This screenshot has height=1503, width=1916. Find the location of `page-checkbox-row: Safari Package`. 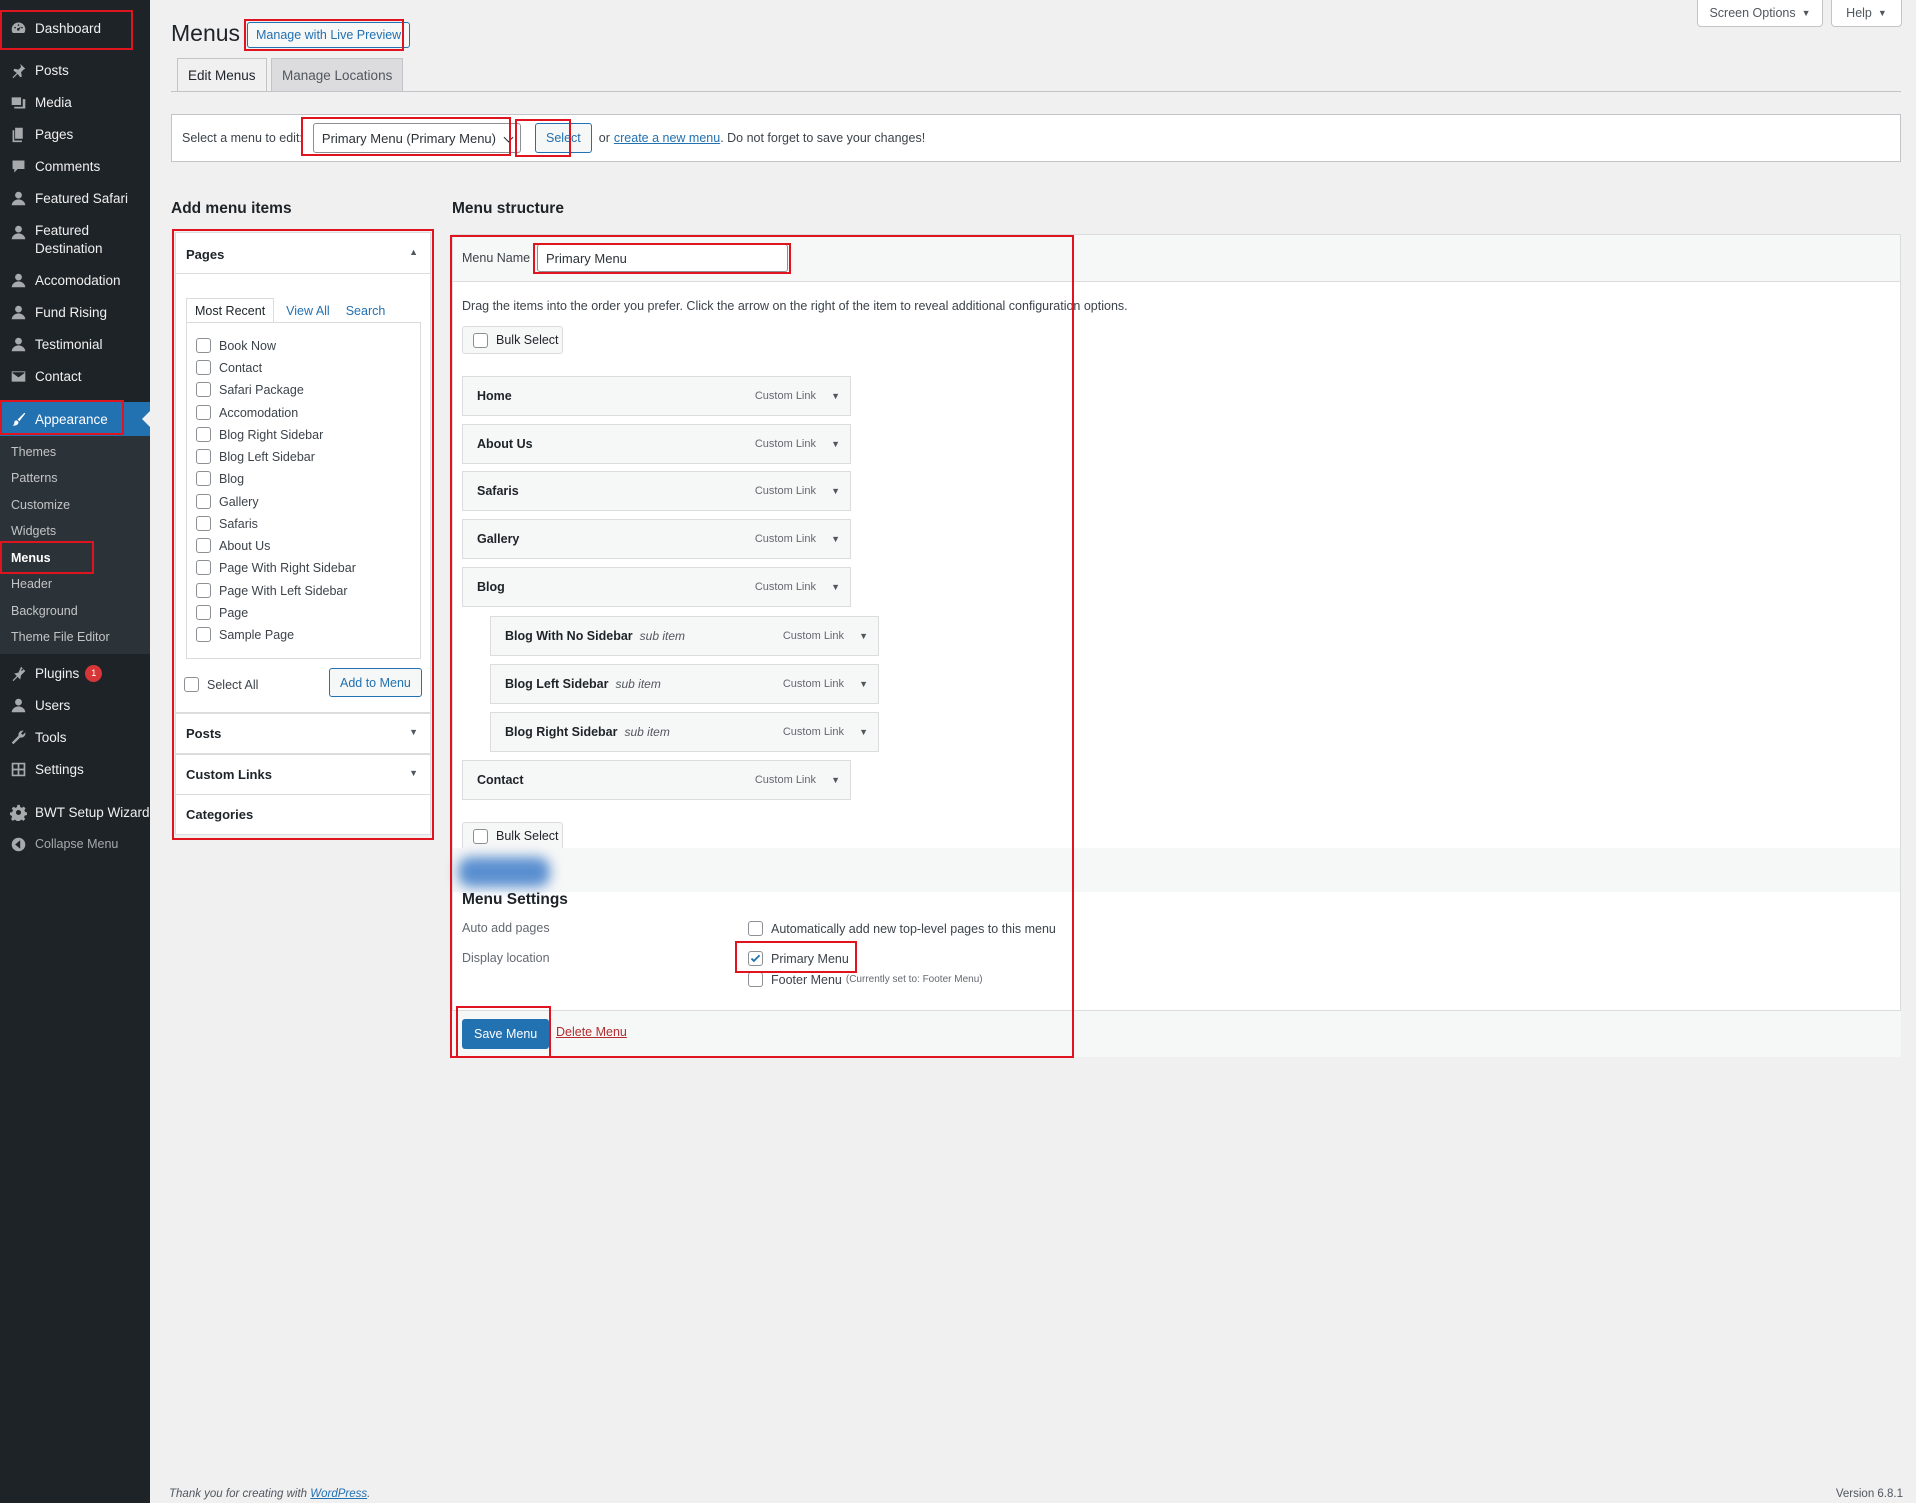

page-checkbox-row: Safari Package is located at coordinates (250, 389).